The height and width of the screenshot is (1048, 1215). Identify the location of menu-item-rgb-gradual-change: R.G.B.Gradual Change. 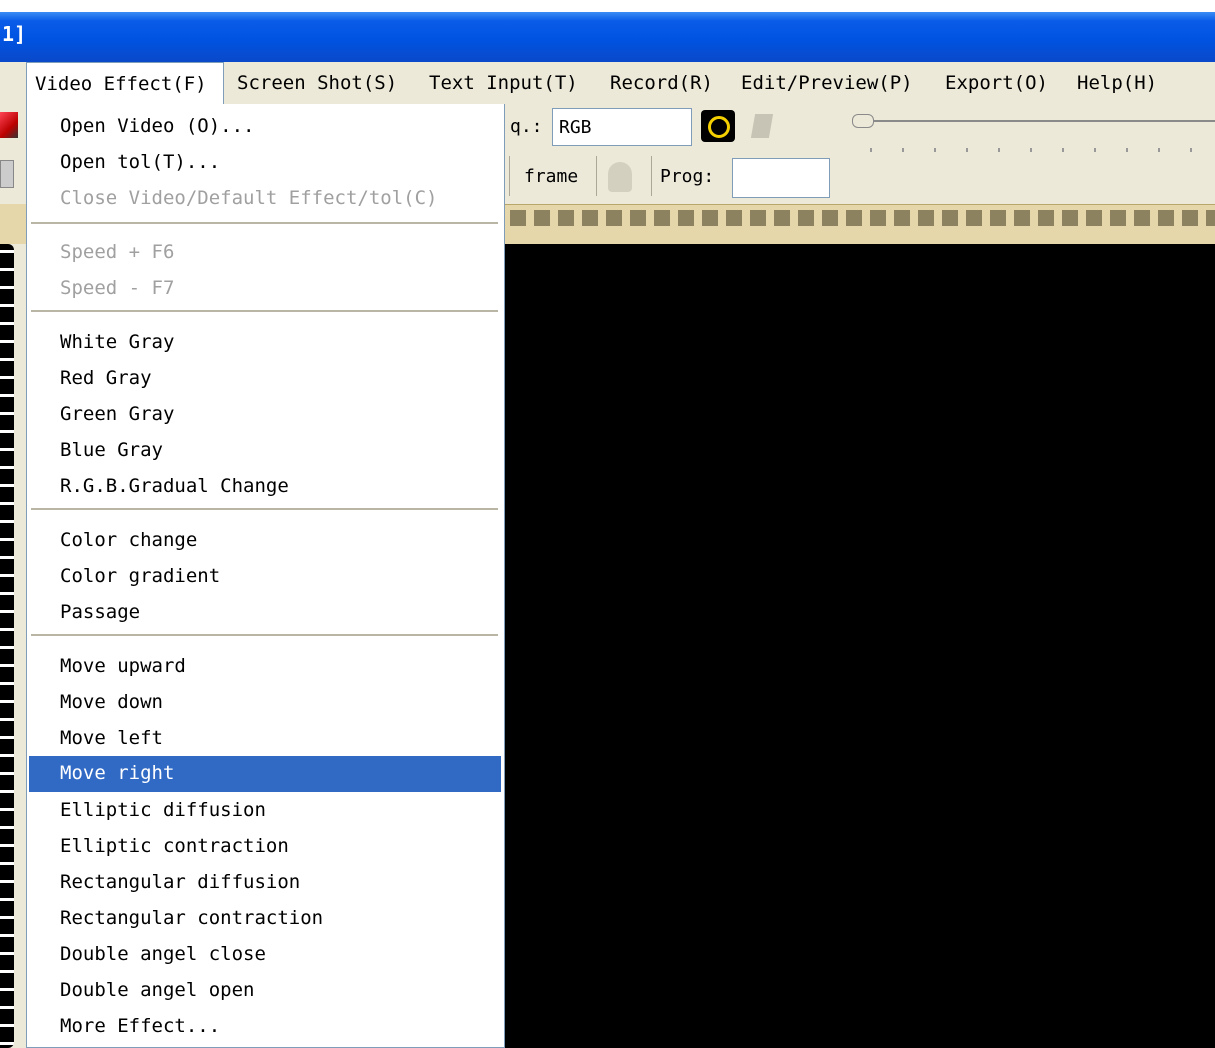
(174, 486).